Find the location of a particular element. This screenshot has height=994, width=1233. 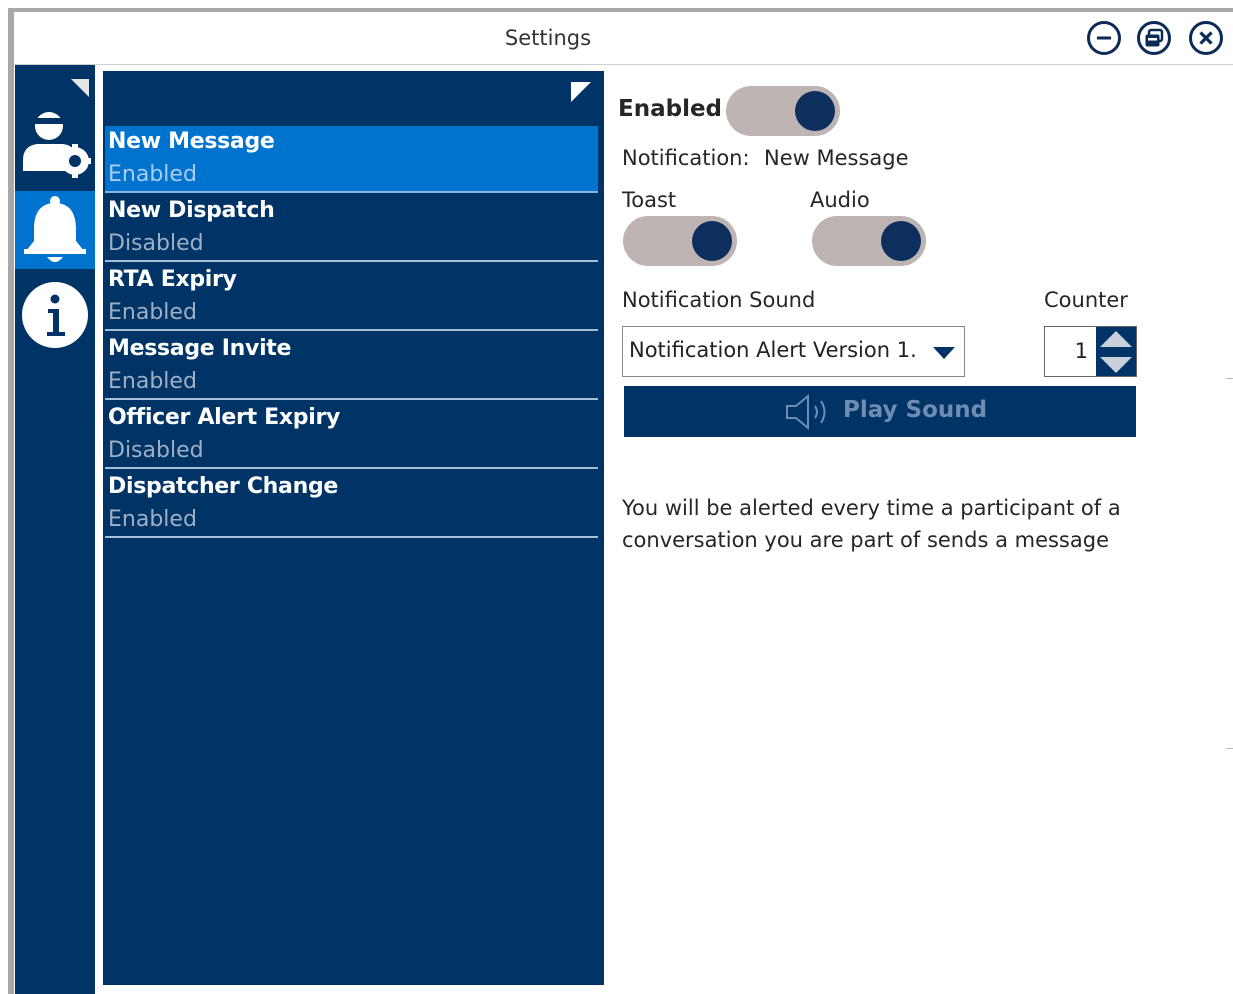

minimize-icon is located at coordinates (1104, 38).